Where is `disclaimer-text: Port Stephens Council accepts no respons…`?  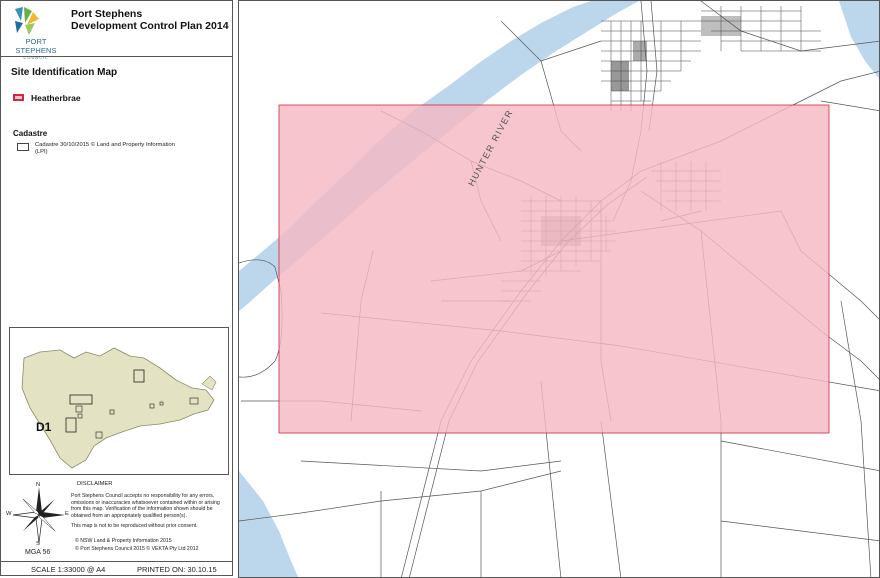 disclaimer-text: Port Stephens Council accepts no respons… is located at coordinates (145, 506).